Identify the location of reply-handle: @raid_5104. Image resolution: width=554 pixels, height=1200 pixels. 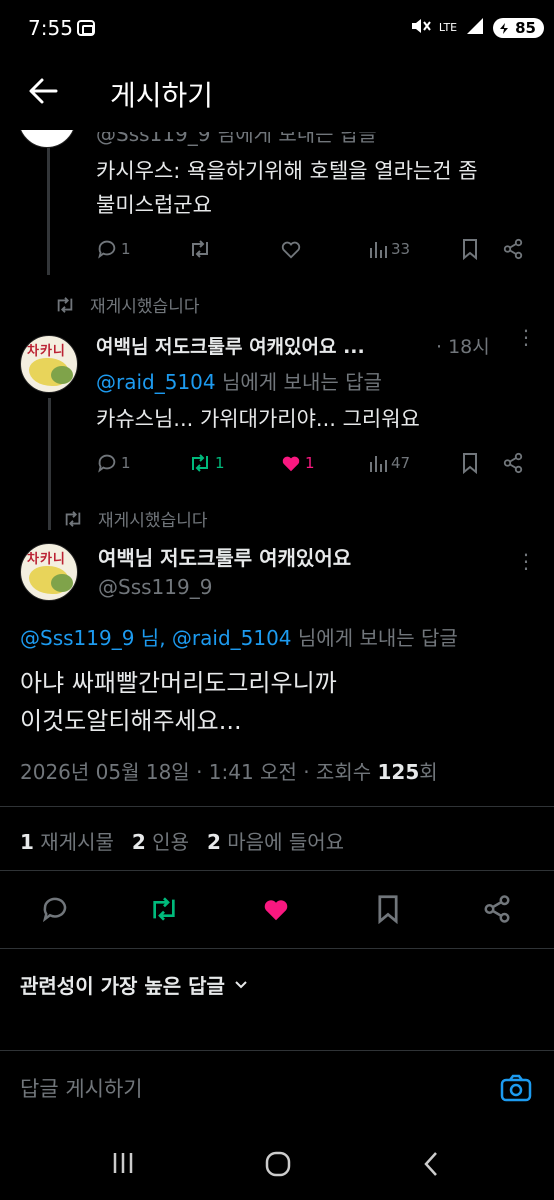
(156, 382).